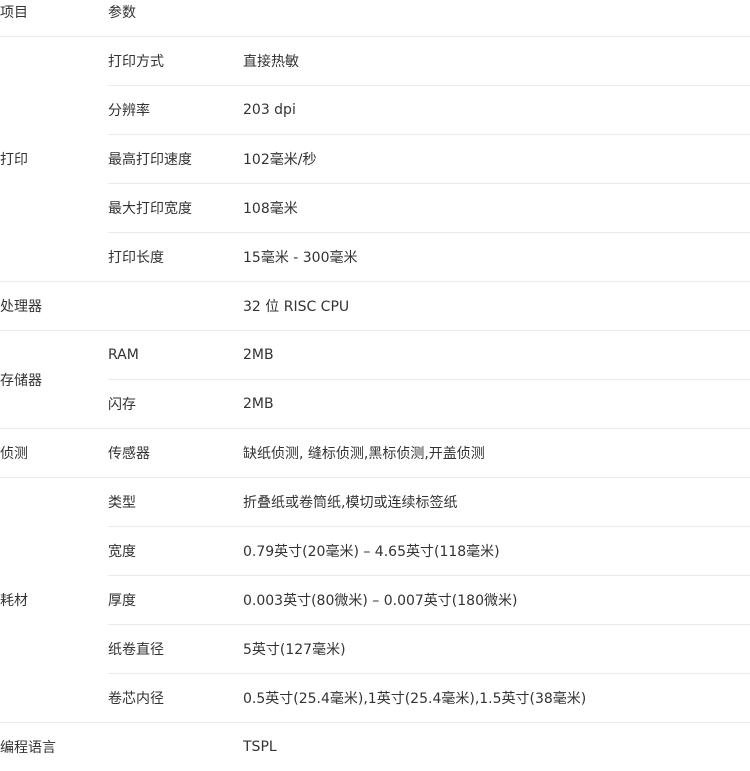 The height and width of the screenshot is (771, 750). Describe the element at coordinates (54, 159) in the screenshot. I see `group-label-print: 打印` at that location.